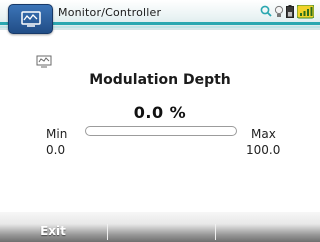 The image size is (320, 242). What do you see at coordinates (110, 12) in the screenshot?
I see `window-title: Monitor/Controller` at bounding box center [110, 12].